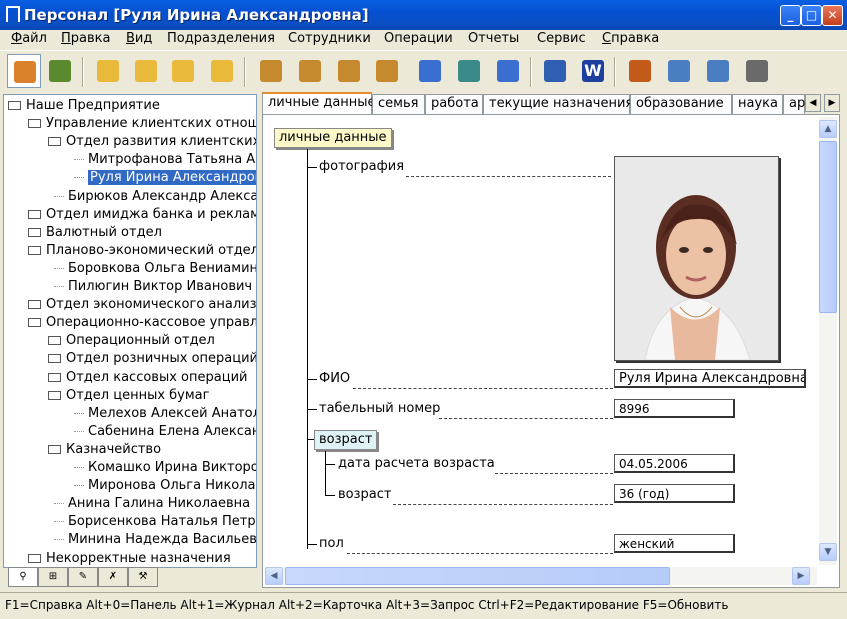  I want to click on home-icon, so click(25, 72).